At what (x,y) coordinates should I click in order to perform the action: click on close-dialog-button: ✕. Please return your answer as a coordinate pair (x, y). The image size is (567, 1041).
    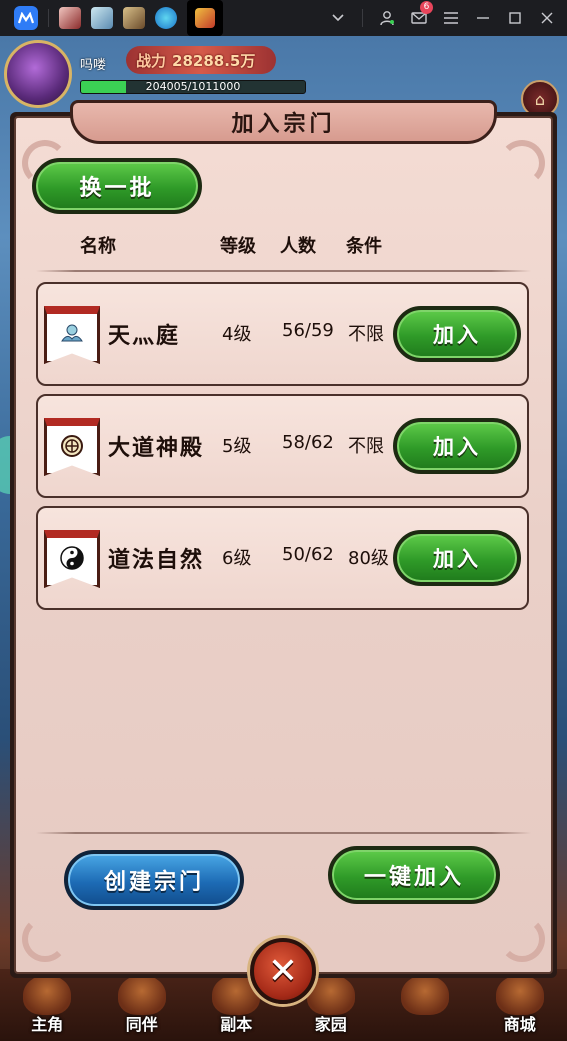
    Looking at the image, I should click on (283, 971).